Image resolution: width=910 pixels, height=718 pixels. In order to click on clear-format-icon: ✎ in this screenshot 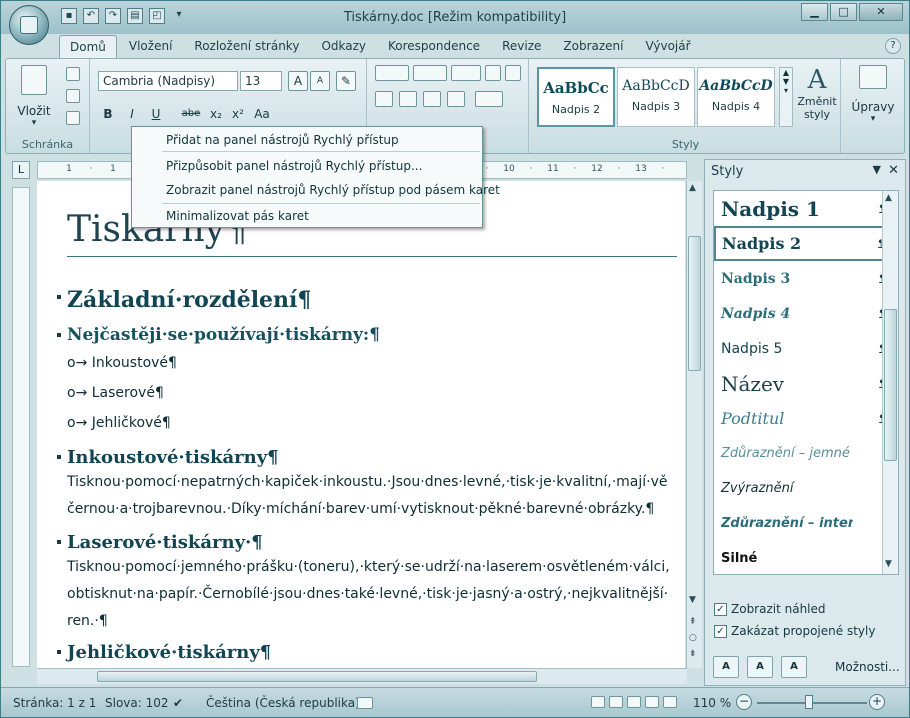, I will do `click(346, 81)`.